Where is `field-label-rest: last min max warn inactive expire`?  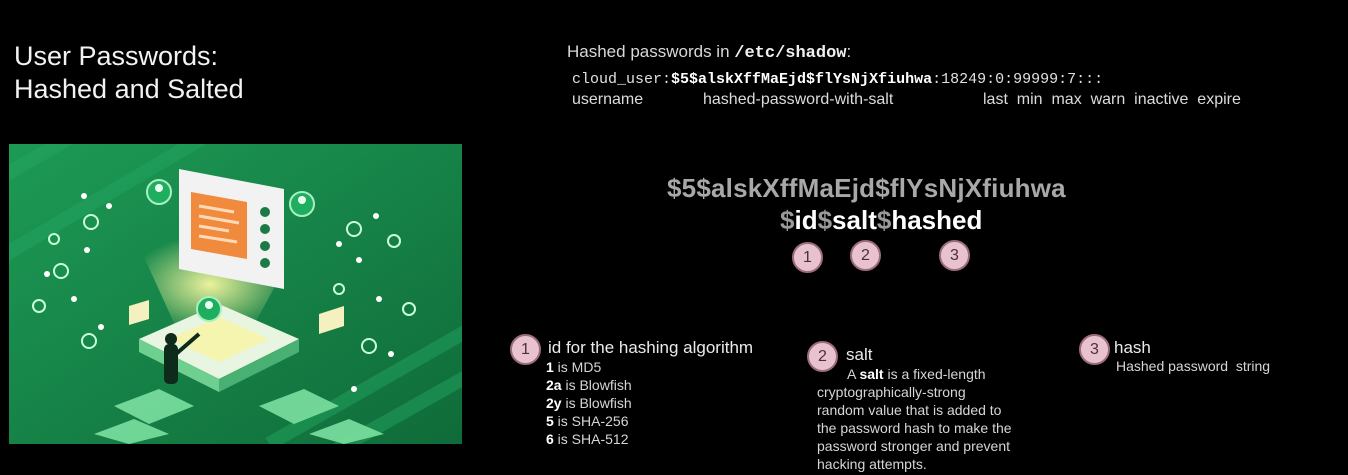 field-label-rest: last min max warn inactive expire is located at coordinates (1112, 99).